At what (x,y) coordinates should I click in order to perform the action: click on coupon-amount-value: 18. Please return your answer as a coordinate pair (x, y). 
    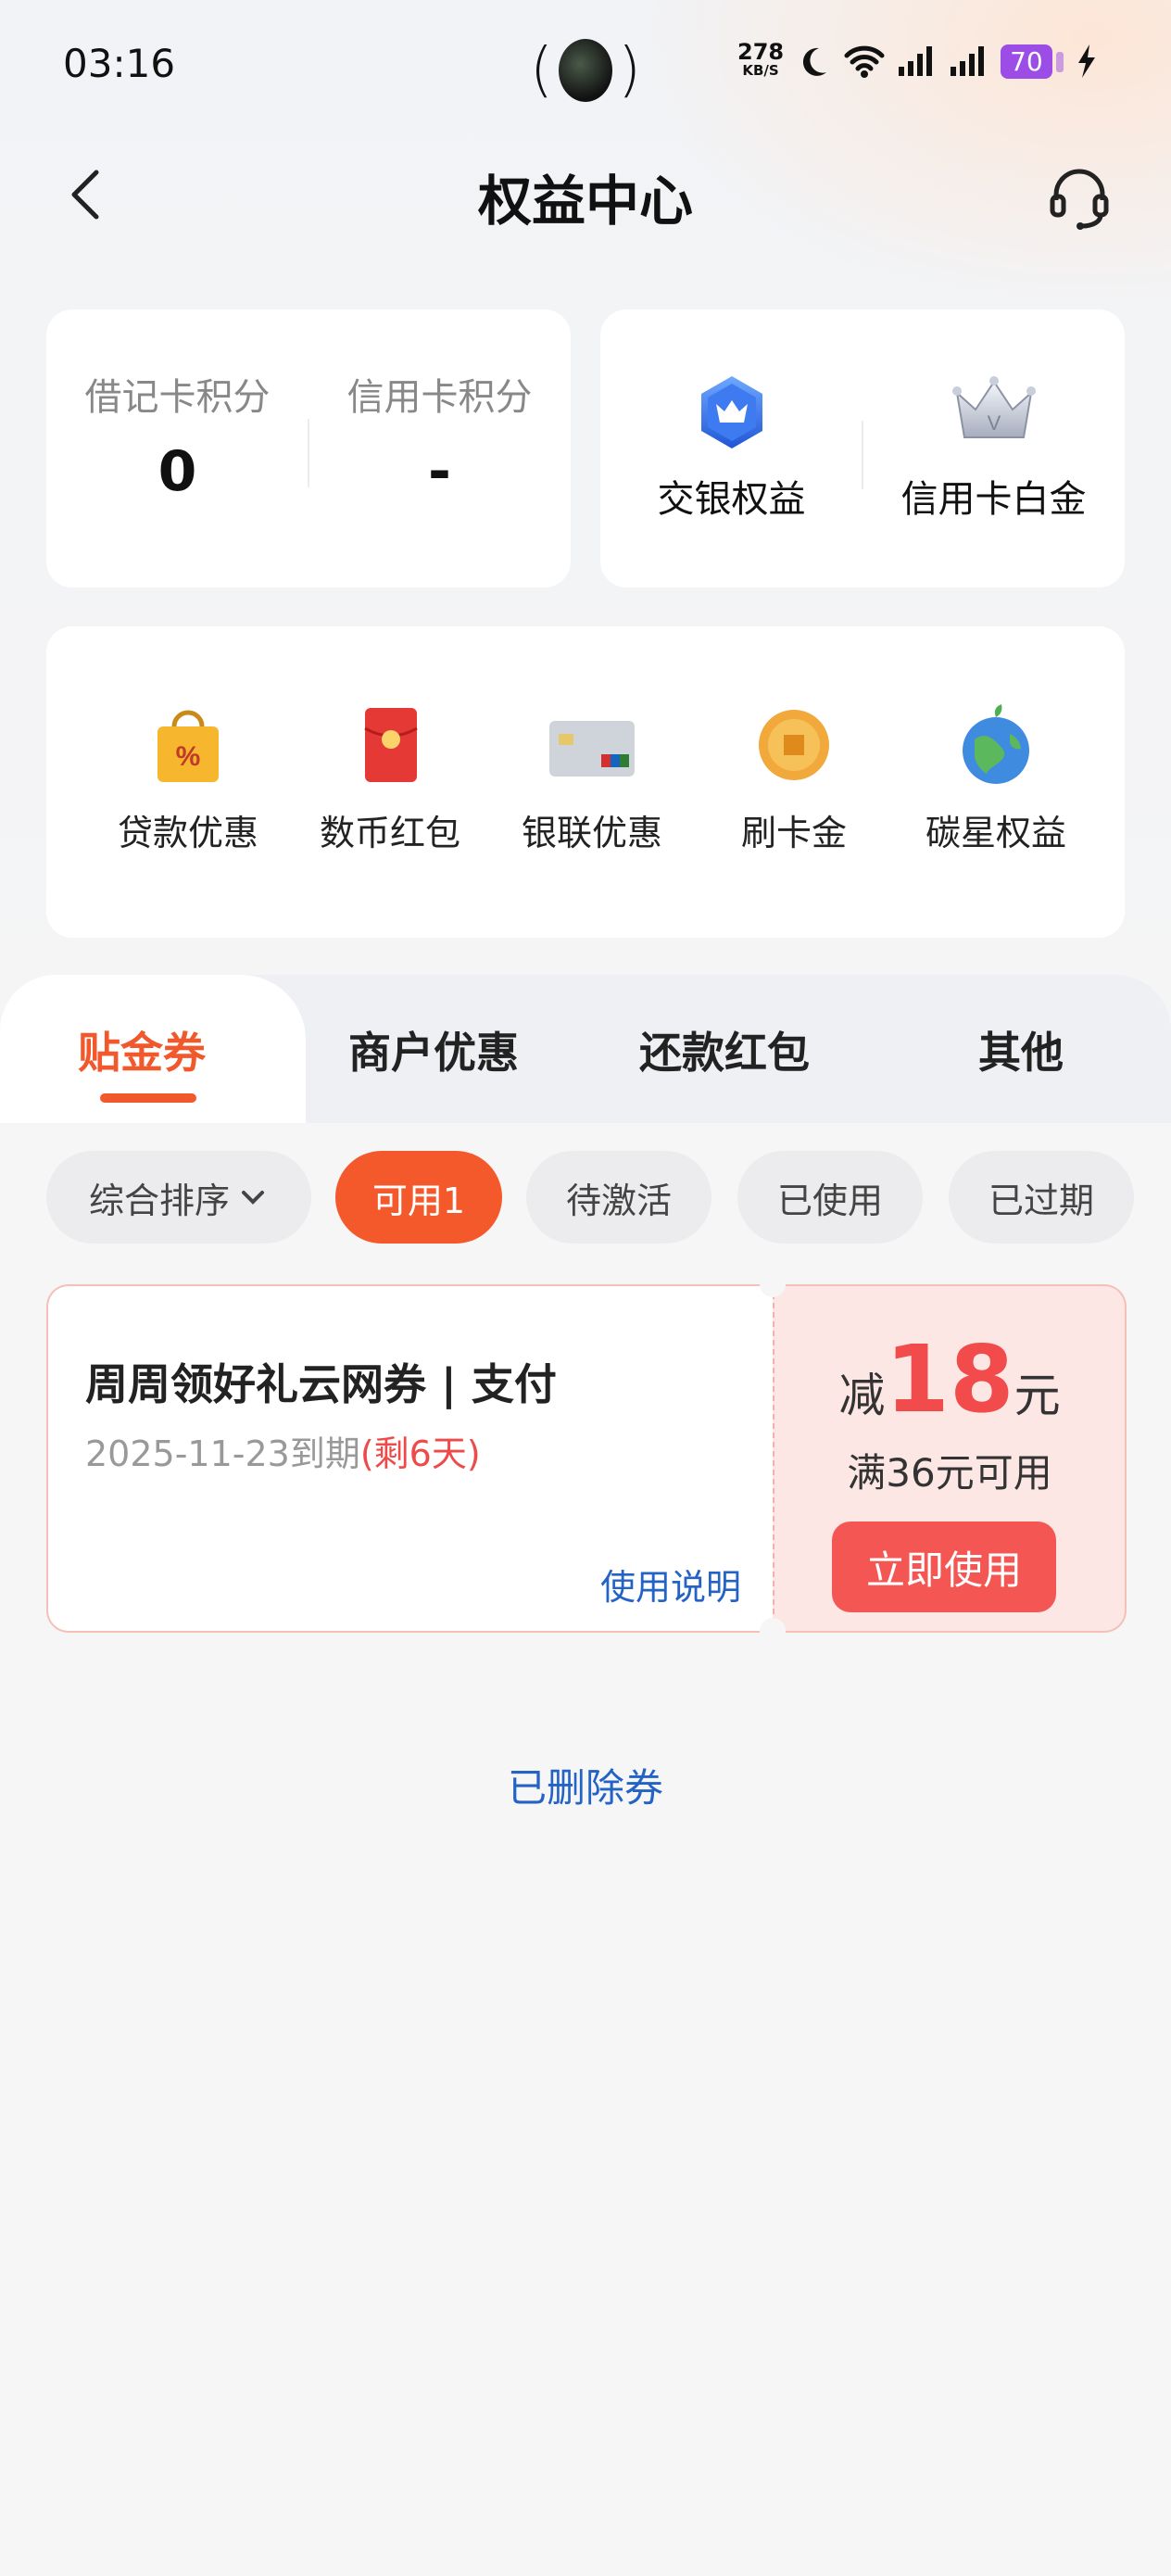
    Looking at the image, I should click on (950, 1379).